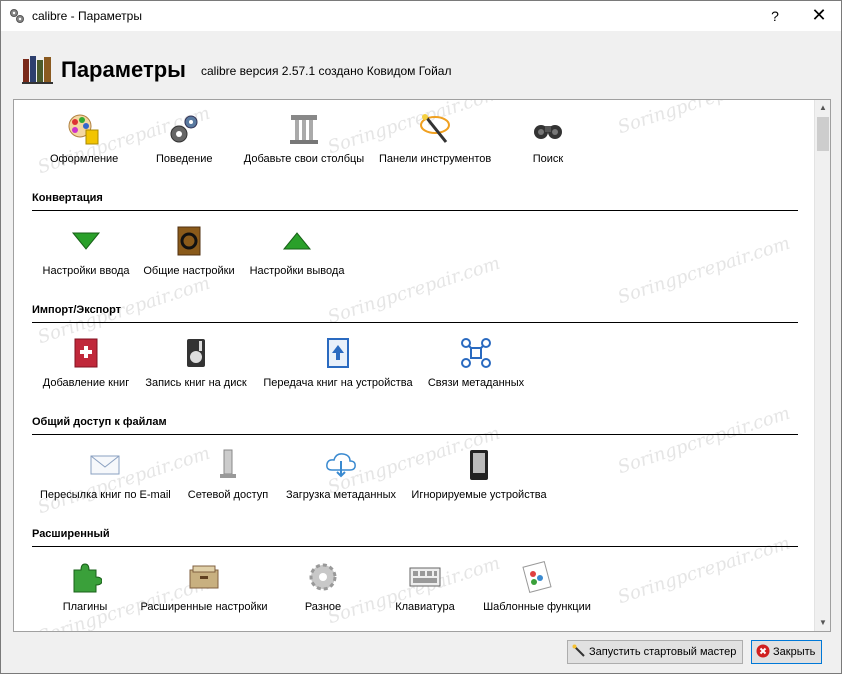 Image resolution: width=842 pixels, height=674 pixels. Describe the element at coordinates (338, 353) in the screenshot. I see `send-device-icon` at that location.